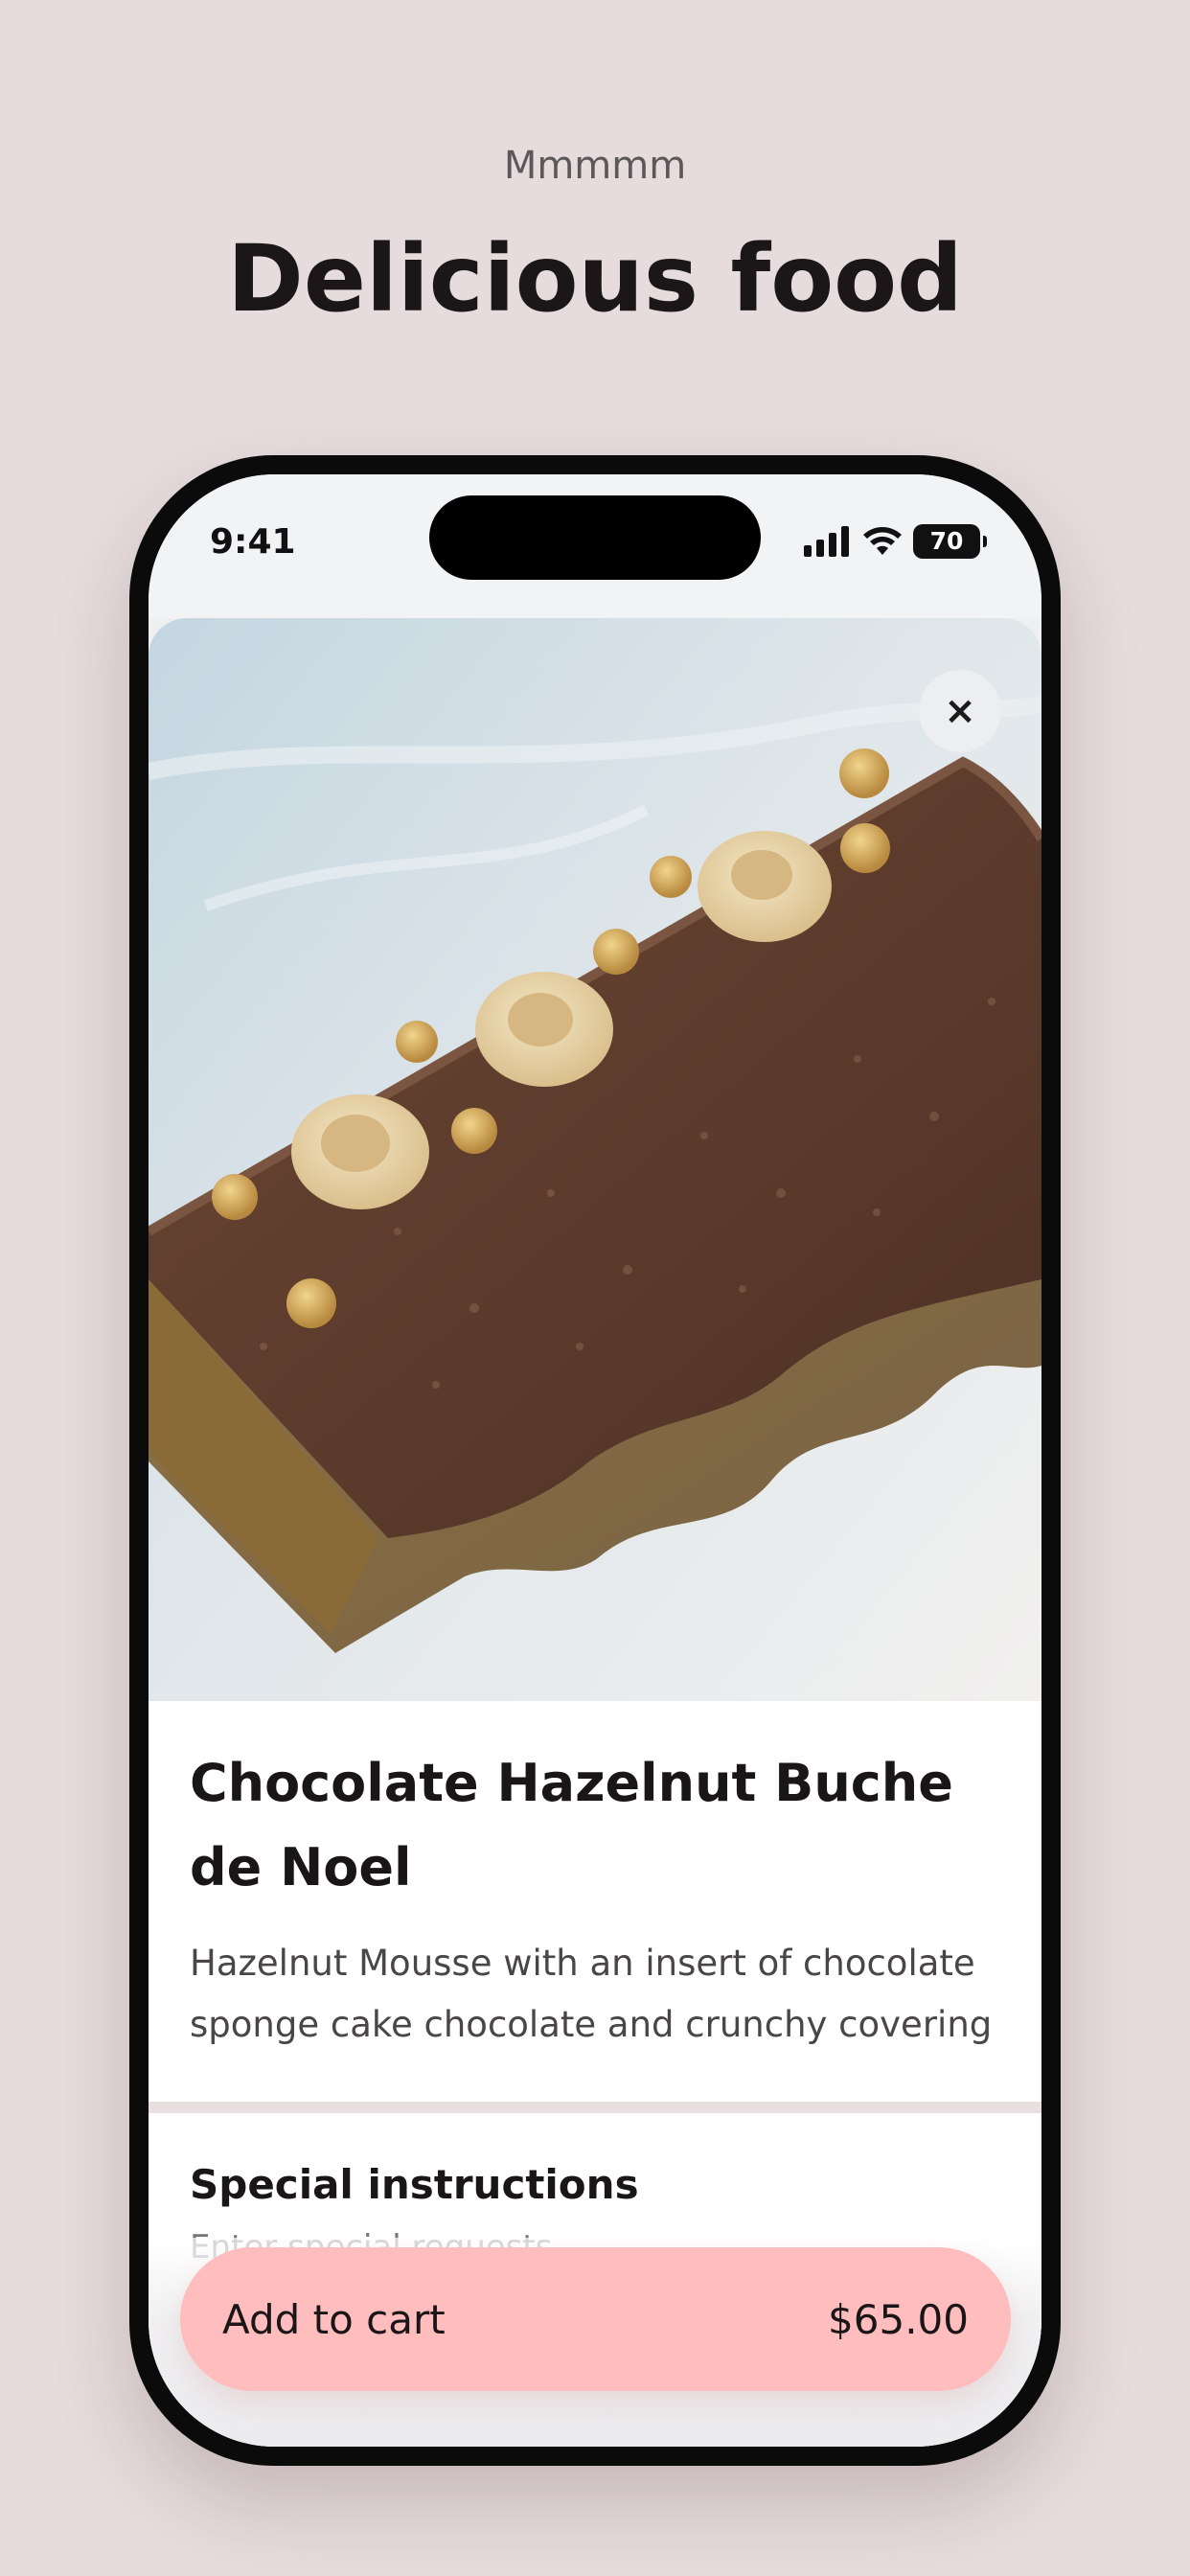 Image resolution: width=1190 pixels, height=2576 pixels. Describe the element at coordinates (414, 2184) in the screenshot. I see `special-instructions-title: Special instructions` at that location.